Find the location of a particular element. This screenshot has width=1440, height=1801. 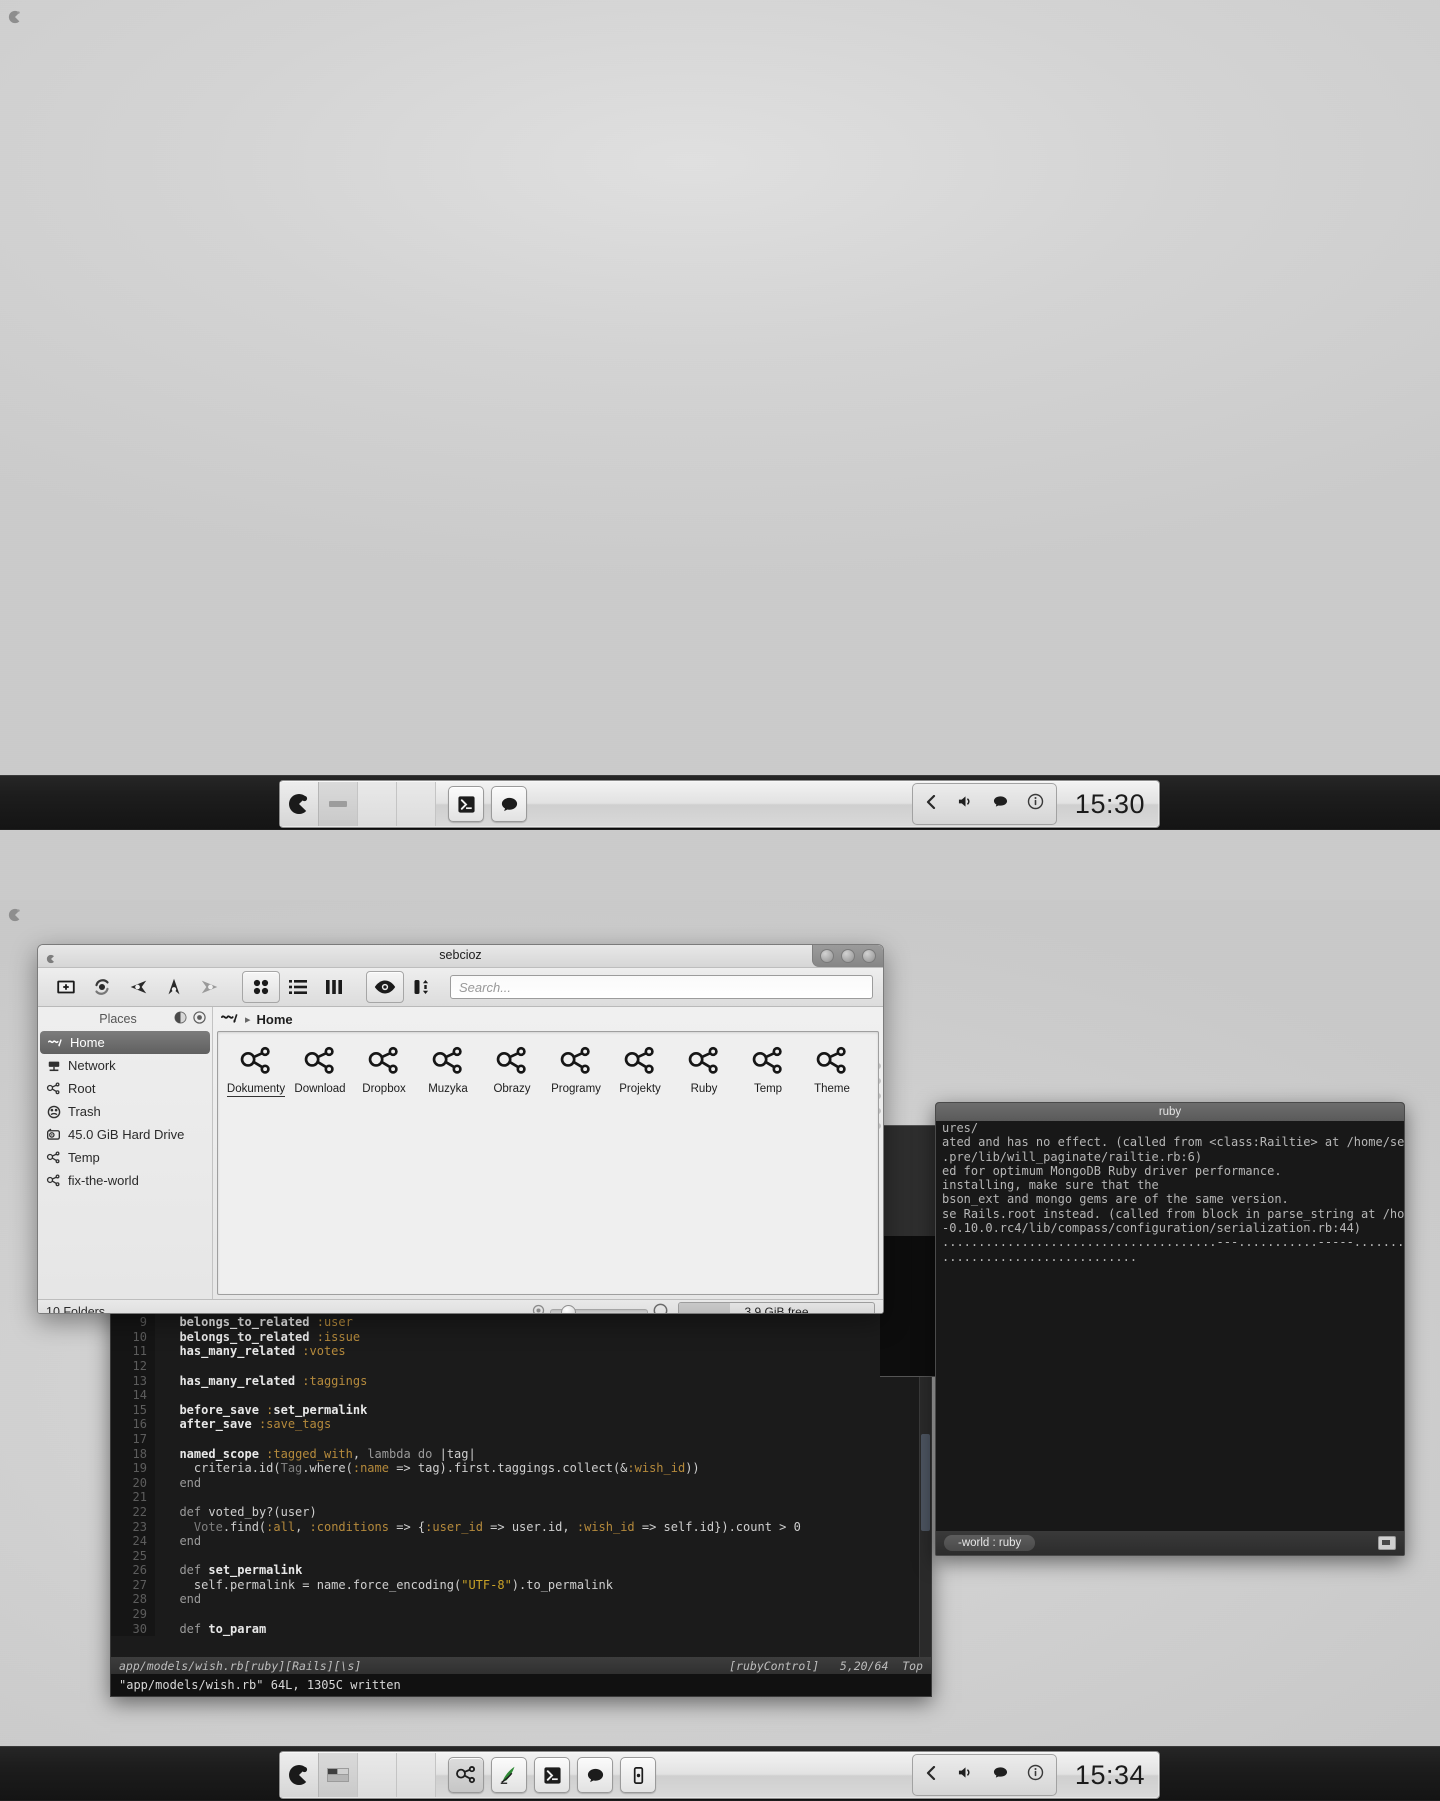

sort-icon is located at coordinates (422, 987).